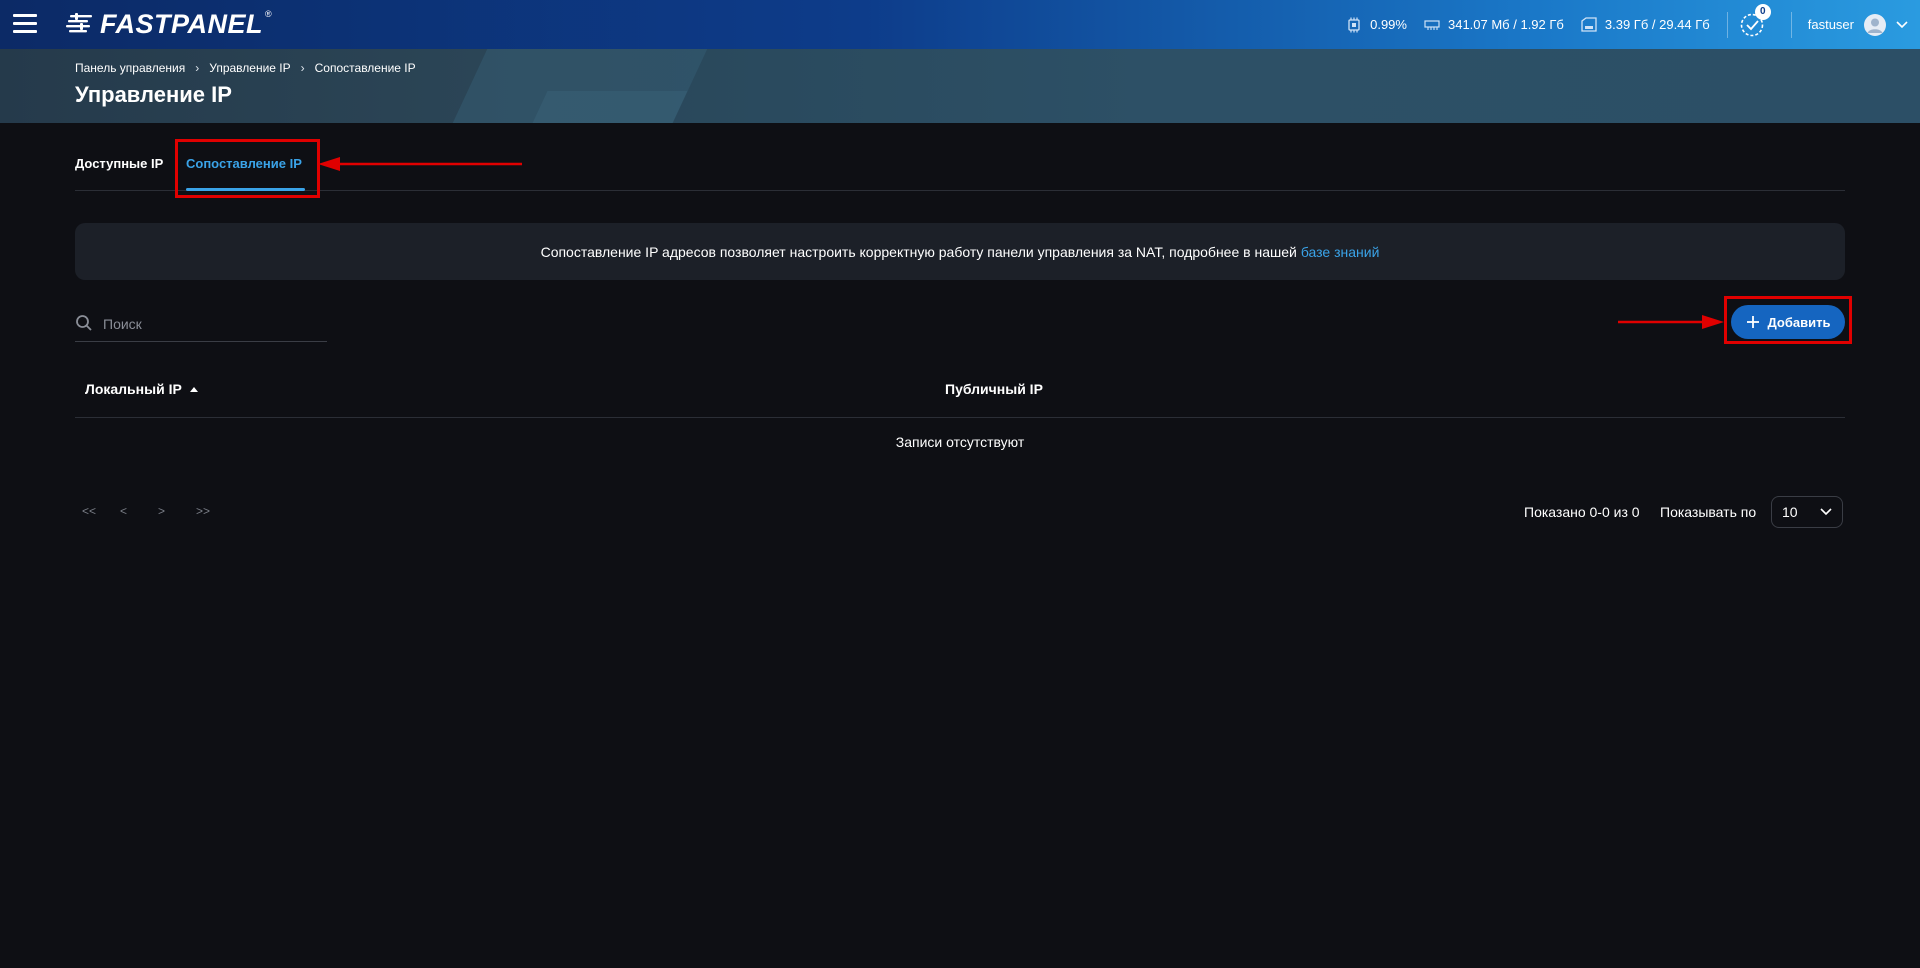 This screenshot has height=968, width=1920. What do you see at coordinates (84, 323) in the screenshot?
I see `search-icon` at bounding box center [84, 323].